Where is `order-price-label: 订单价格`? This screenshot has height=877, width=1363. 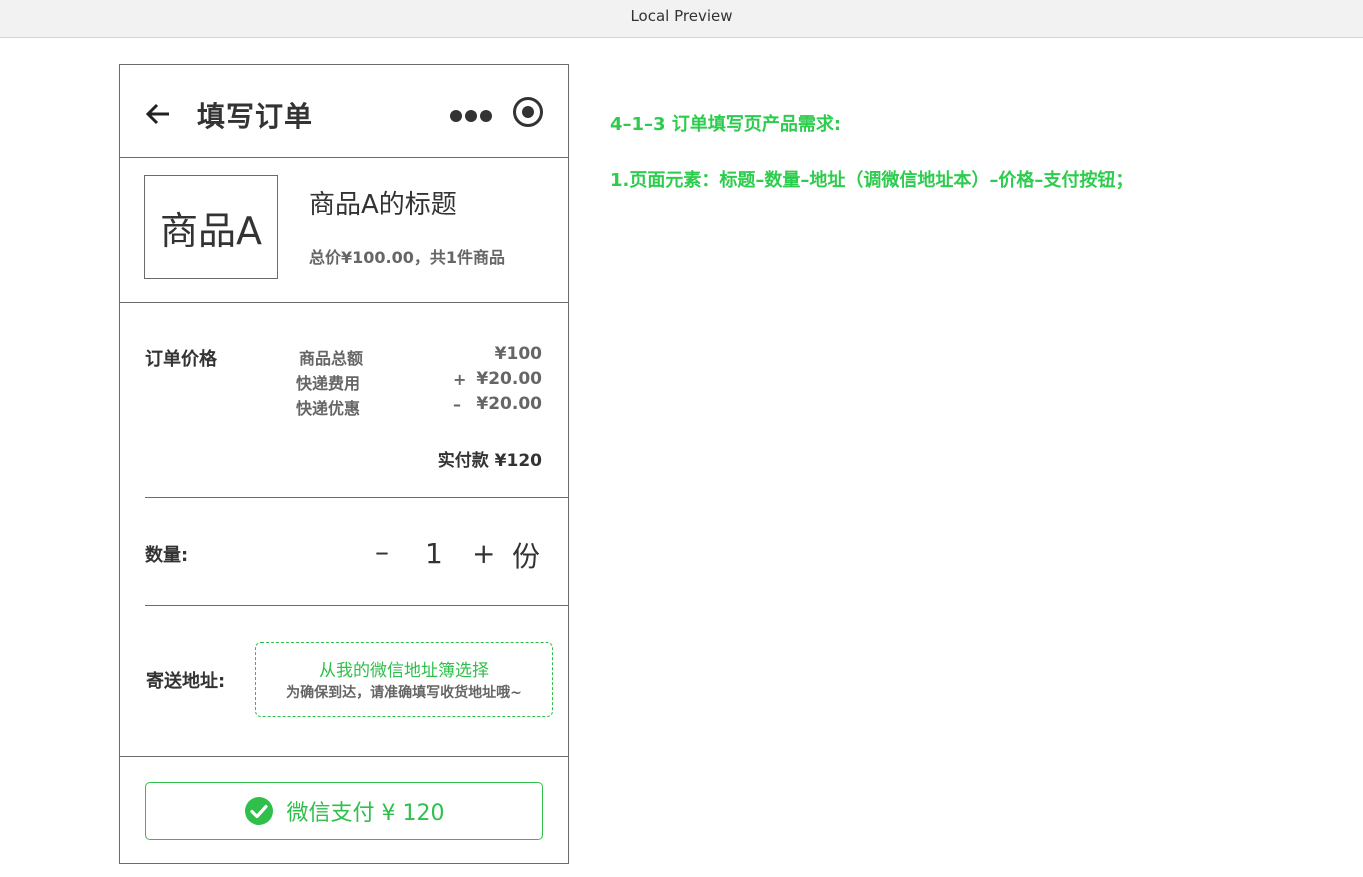
order-price-label: 订单价格 is located at coordinates (181, 359).